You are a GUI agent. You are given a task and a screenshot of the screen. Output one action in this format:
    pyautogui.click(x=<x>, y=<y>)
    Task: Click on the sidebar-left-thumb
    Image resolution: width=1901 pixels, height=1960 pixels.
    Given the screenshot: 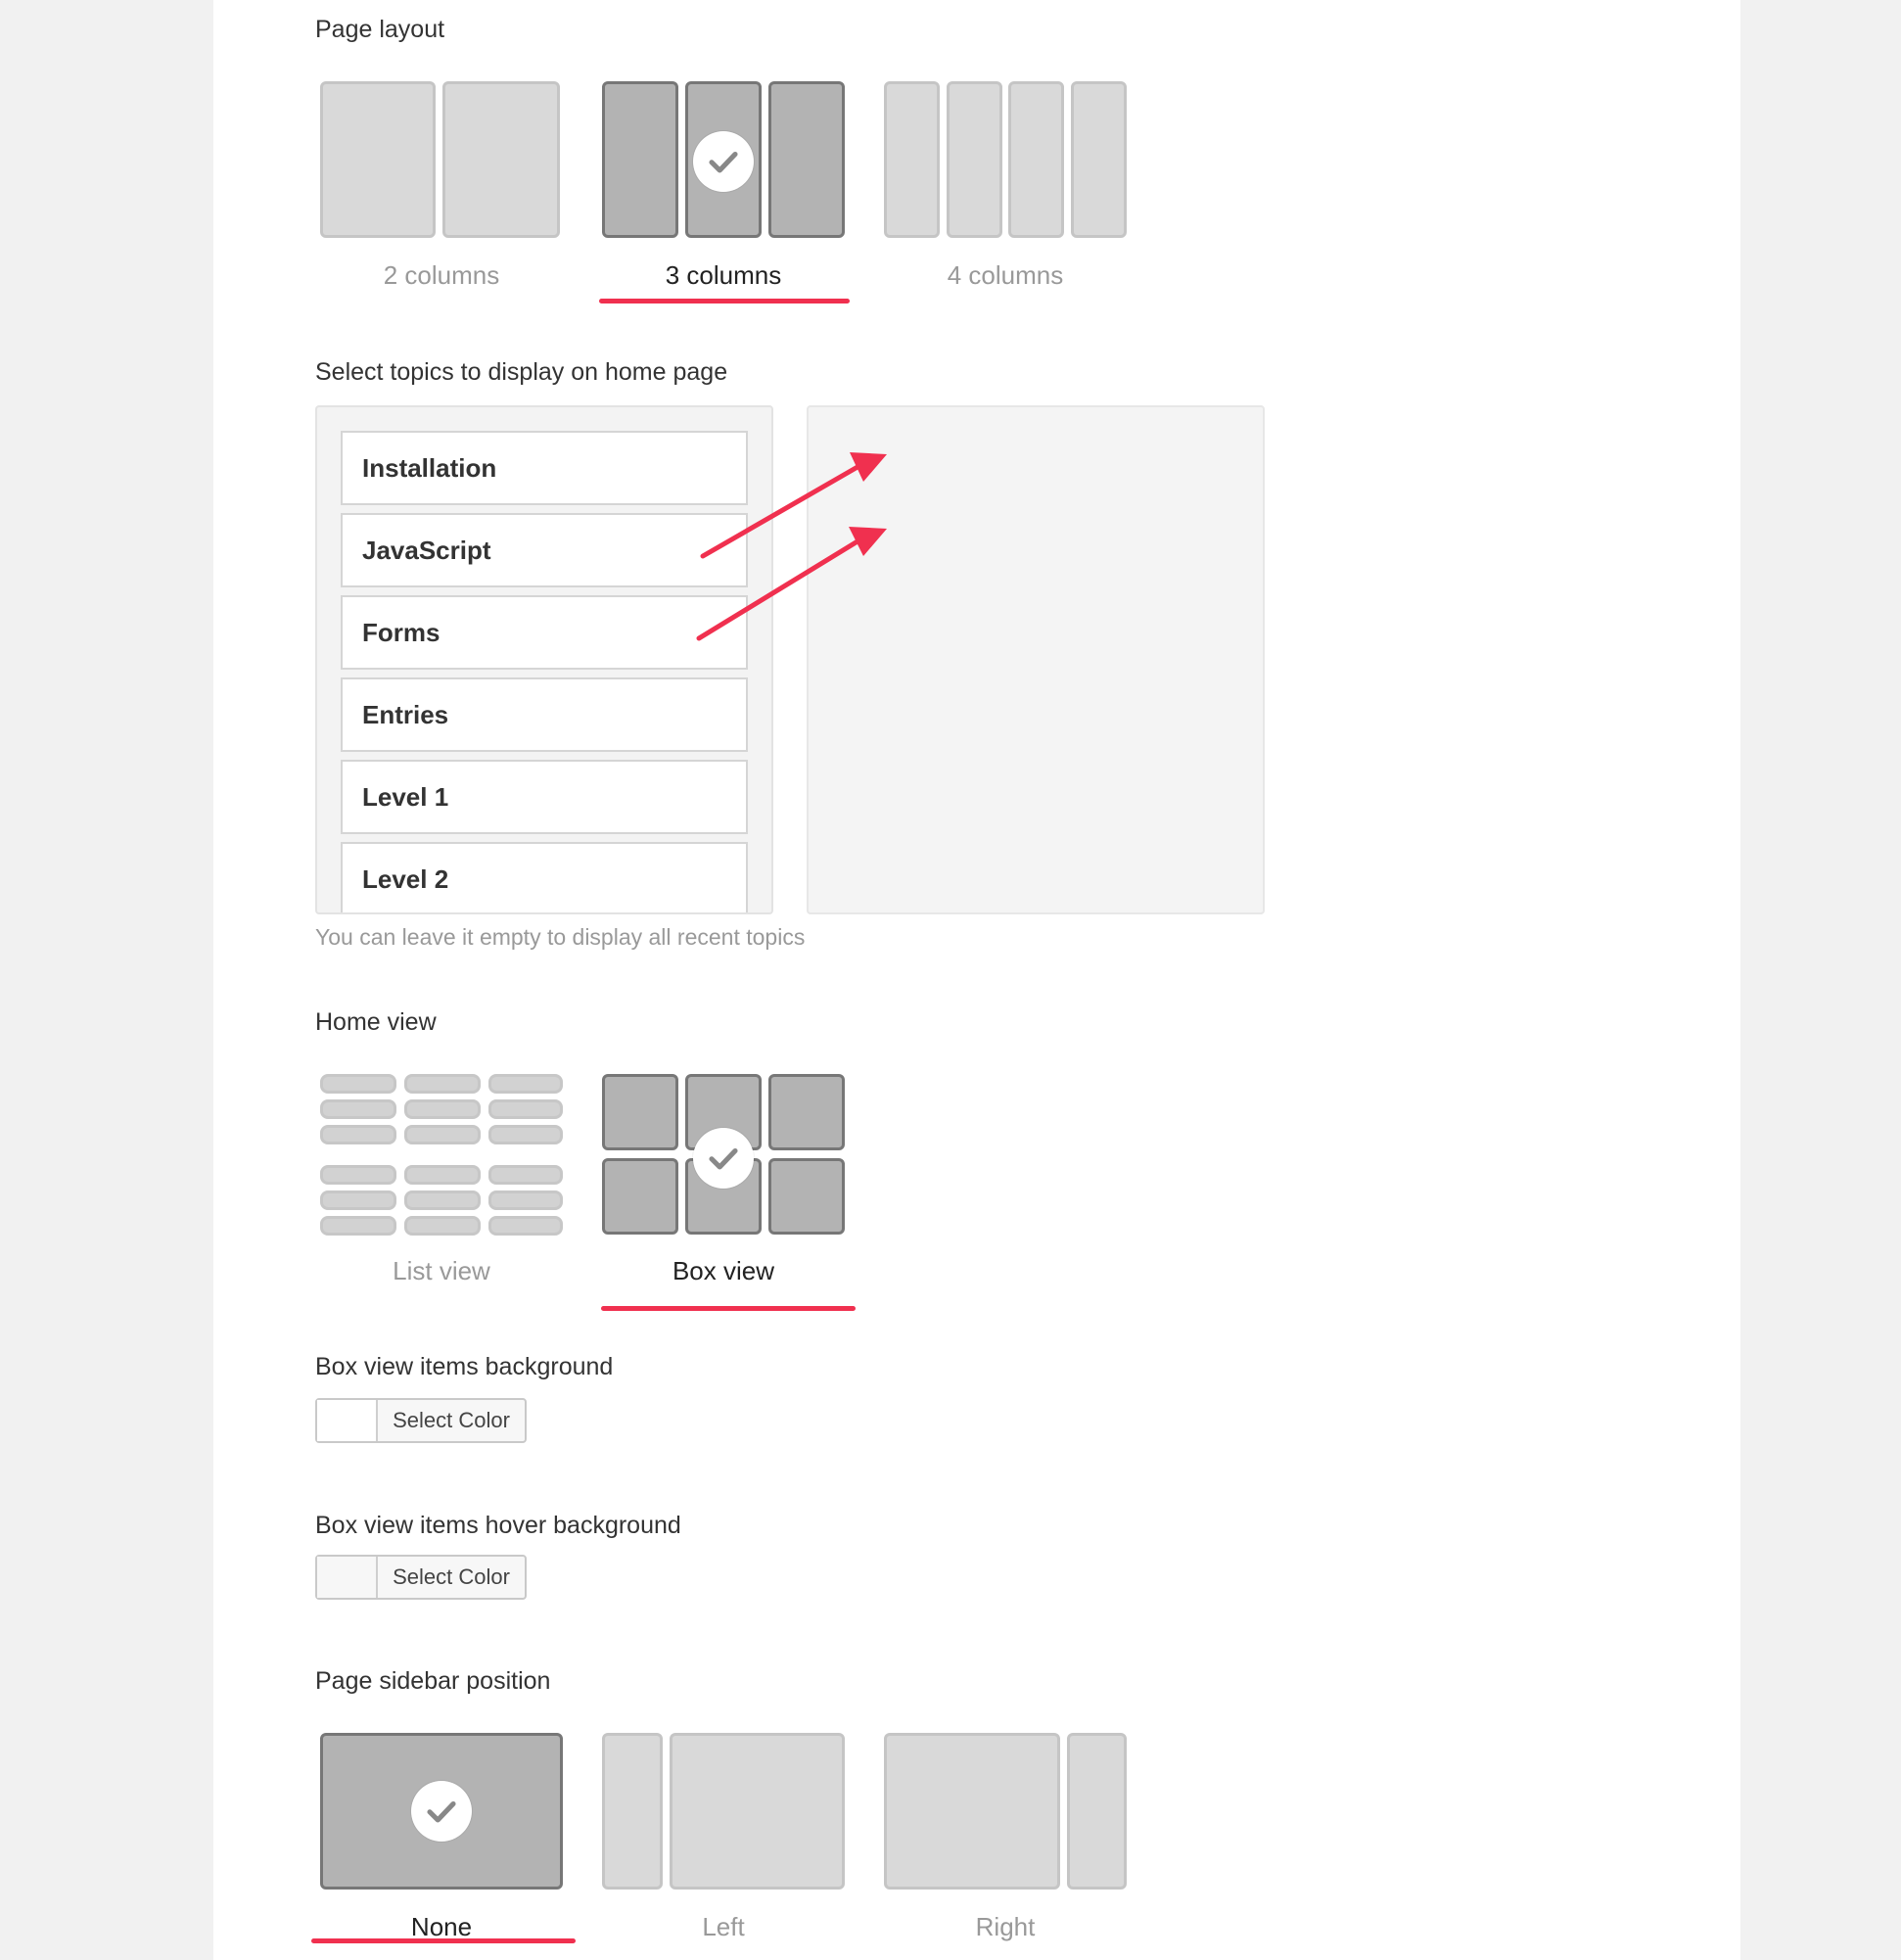 What is the action you would take?
    pyautogui.click(x=724, y=1814)
    